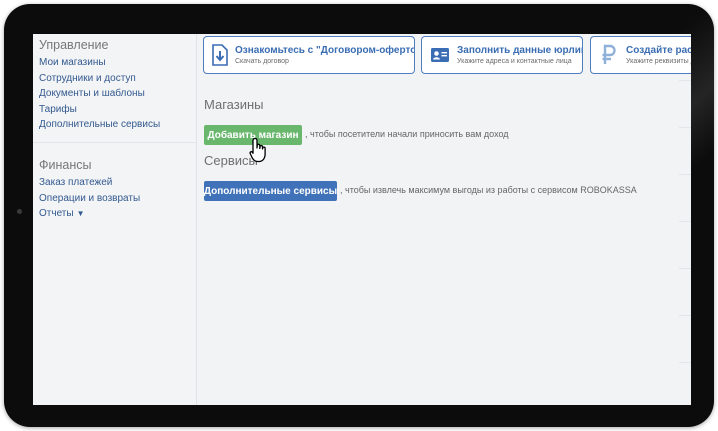 This screenshot has width=718, height=431. I want to click on card-legal-subtitle: Укажите адреса и контактные лица, so click(514, 61).